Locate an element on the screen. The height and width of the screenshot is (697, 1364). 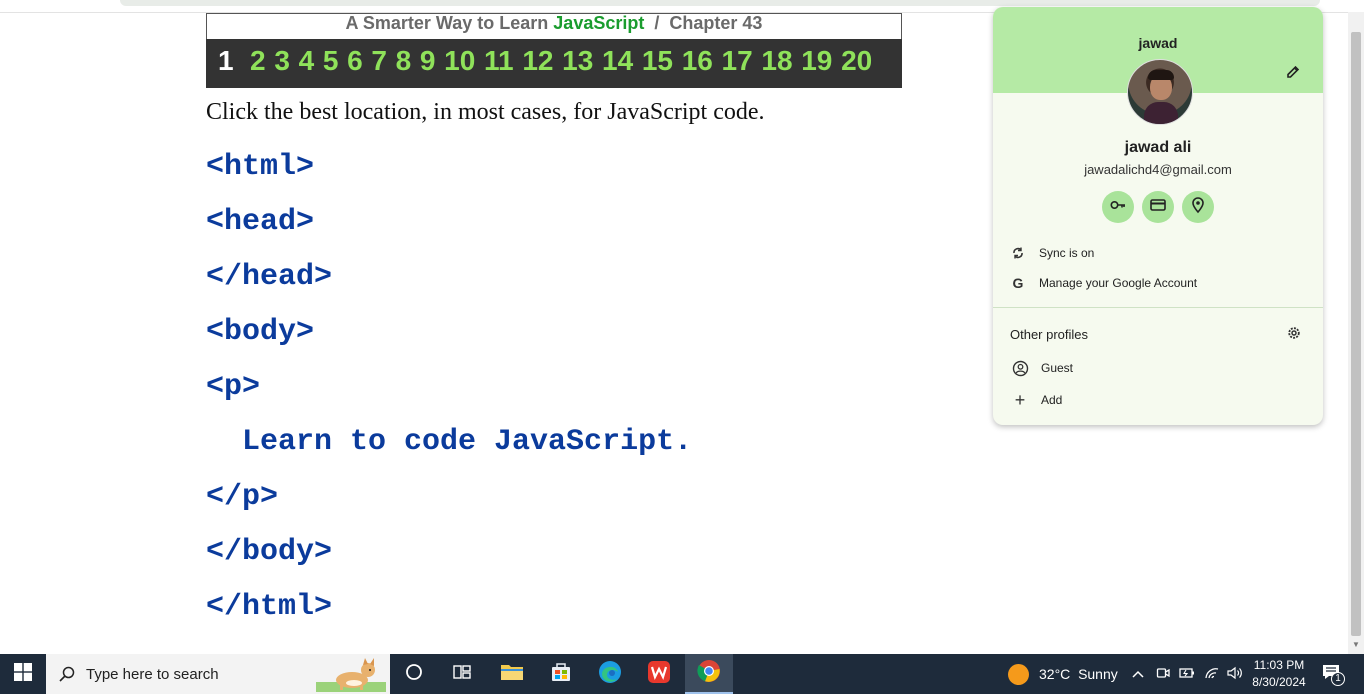
passwords-button is located at coordinates (1118, 207).